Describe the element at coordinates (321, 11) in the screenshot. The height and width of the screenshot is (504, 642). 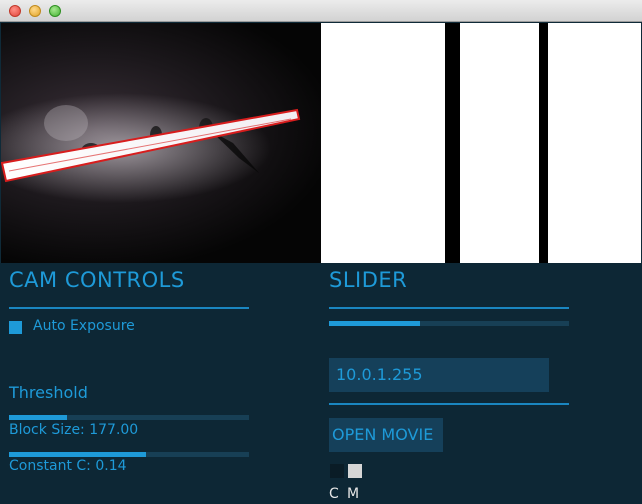
I see `title-bar` at that location.